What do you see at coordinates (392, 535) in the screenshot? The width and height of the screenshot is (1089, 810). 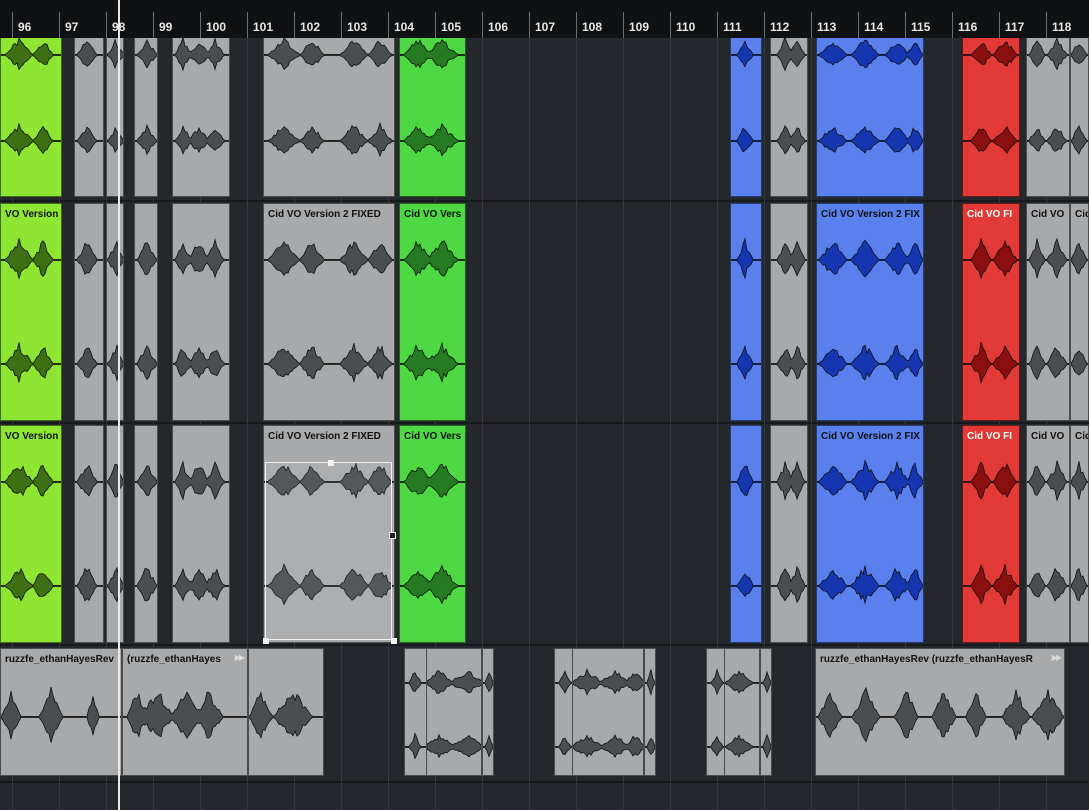 I see `fade-out-handle` at bounding box center [392, 535].